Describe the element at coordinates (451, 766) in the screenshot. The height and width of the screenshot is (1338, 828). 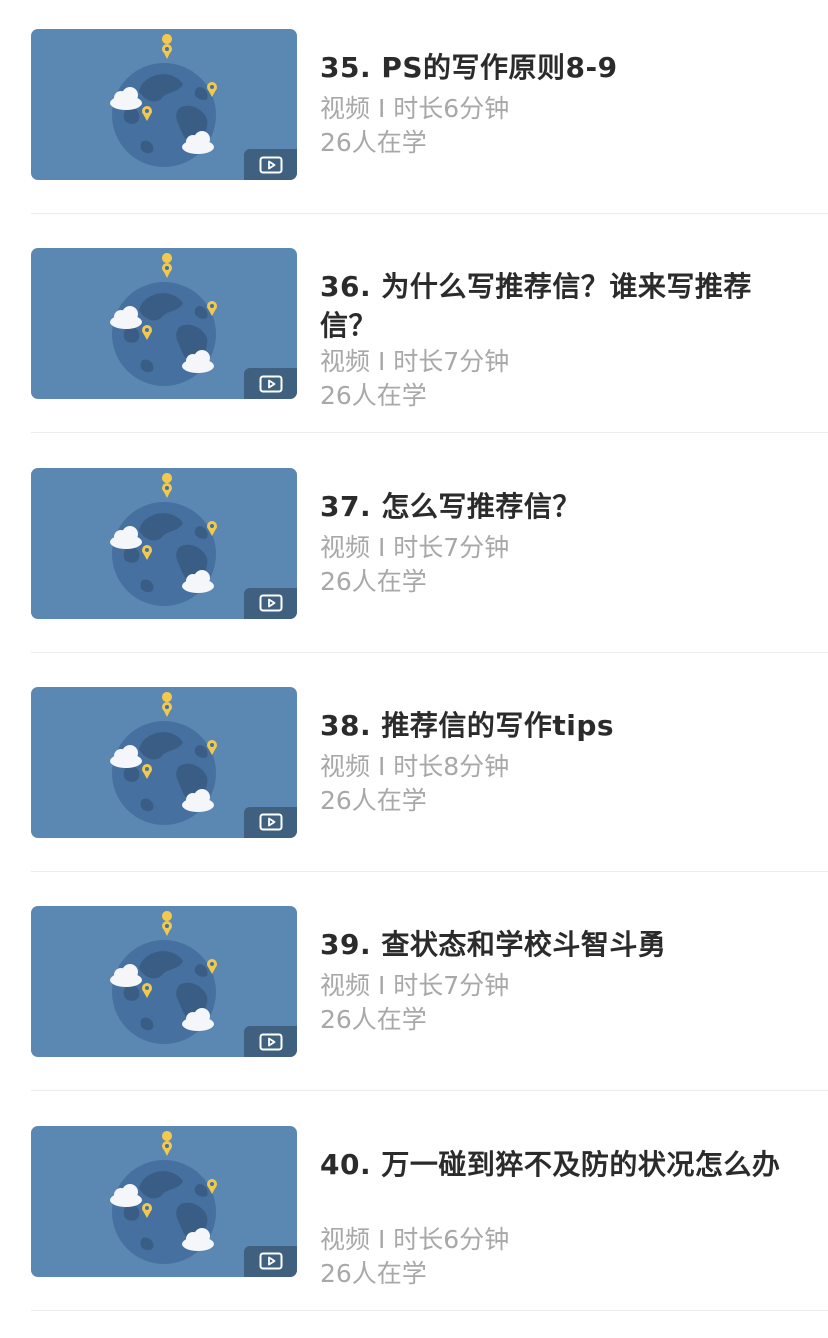
I see `lesson-duration: 时长8分钟` at that location.